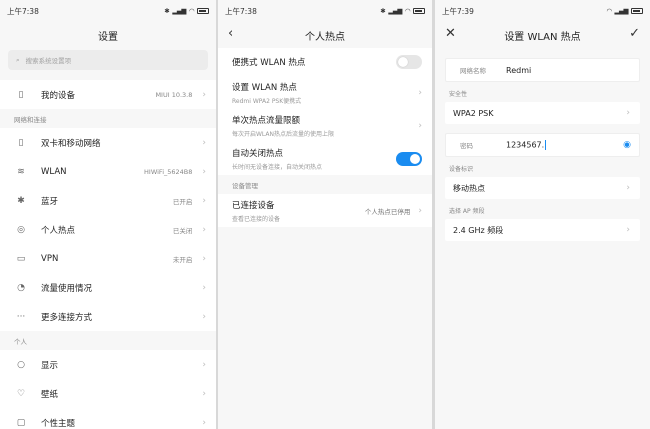 The height and width of the screenshot is (429, 650). I want to click on vpn-icon: ▭, so click(21, 258).